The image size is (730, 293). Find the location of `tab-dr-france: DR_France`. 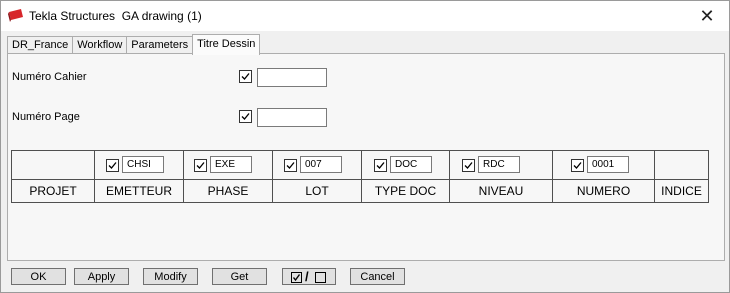

tab-dr-france: DR_France is located at coordinates (40, 45).